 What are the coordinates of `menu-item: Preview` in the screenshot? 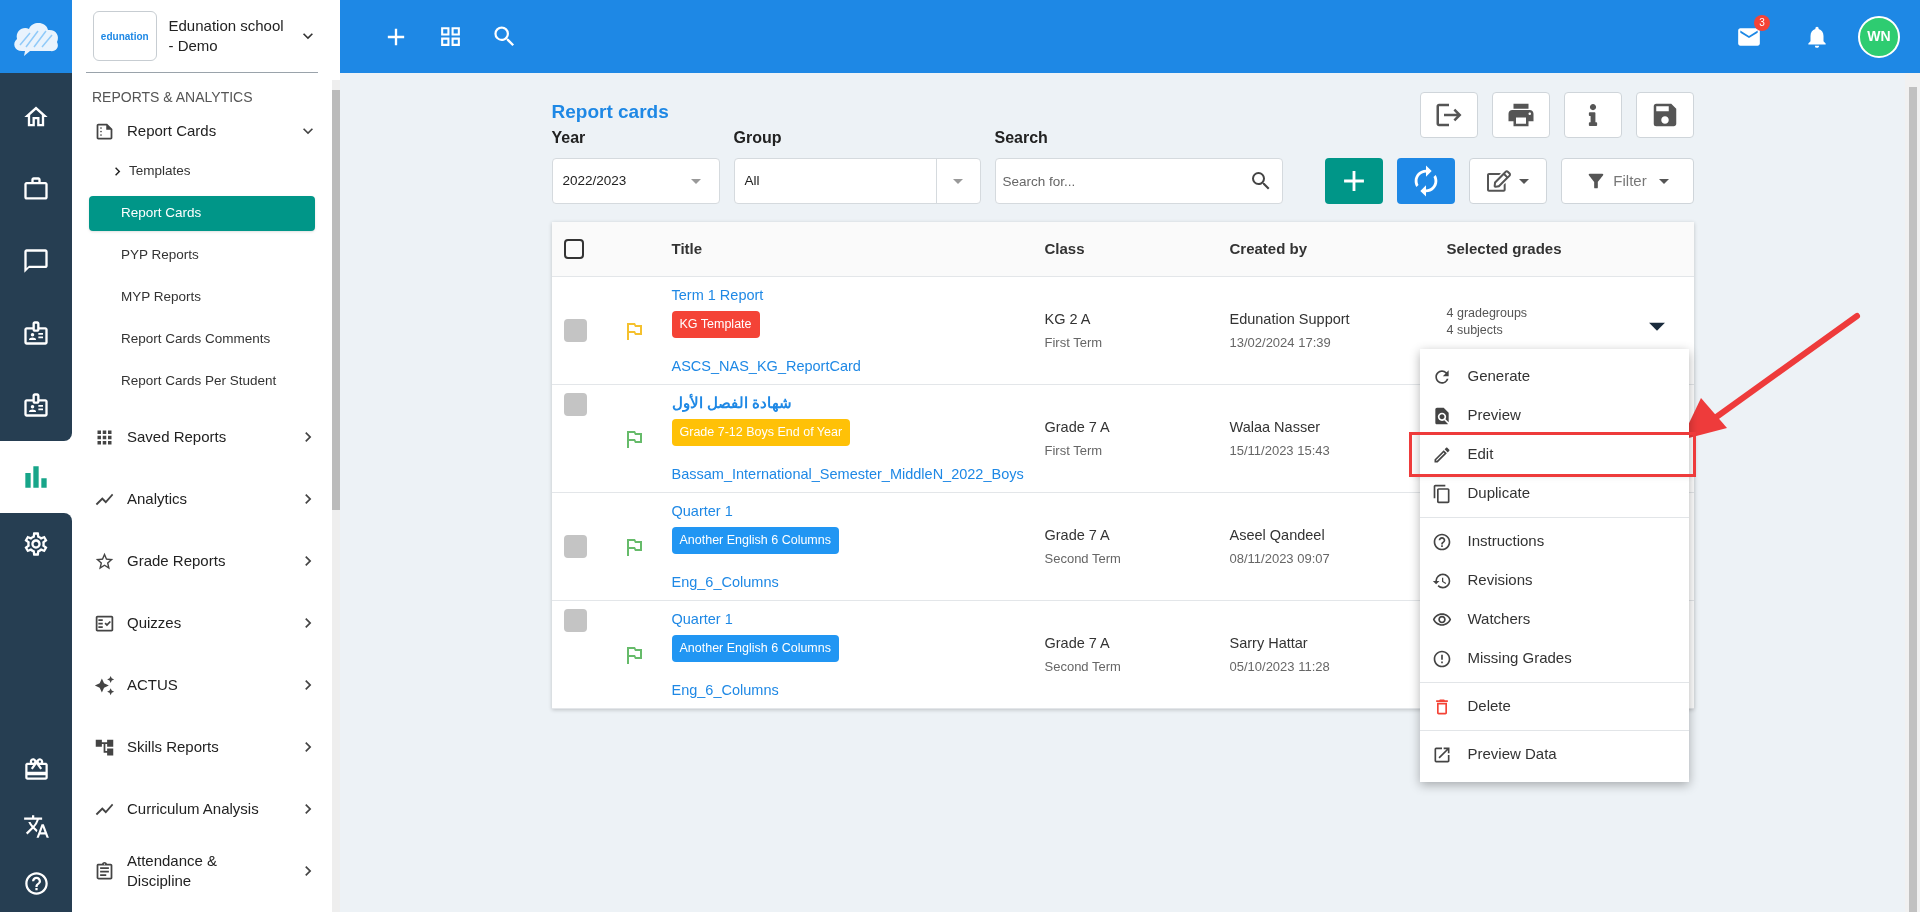 It's located at (1554, 415).